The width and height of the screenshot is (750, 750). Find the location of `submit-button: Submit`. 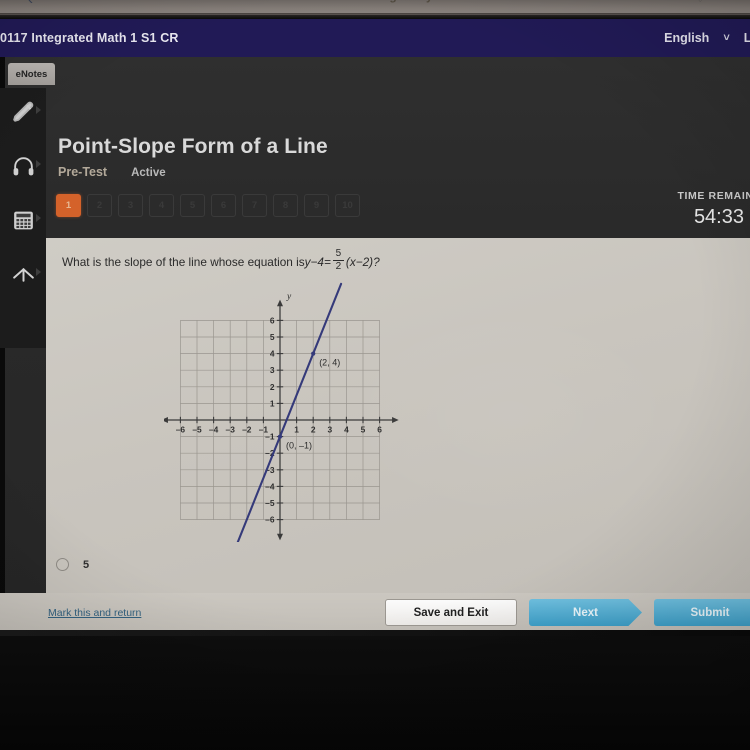

submit-button: Submit is located at coordinates (702, 612).